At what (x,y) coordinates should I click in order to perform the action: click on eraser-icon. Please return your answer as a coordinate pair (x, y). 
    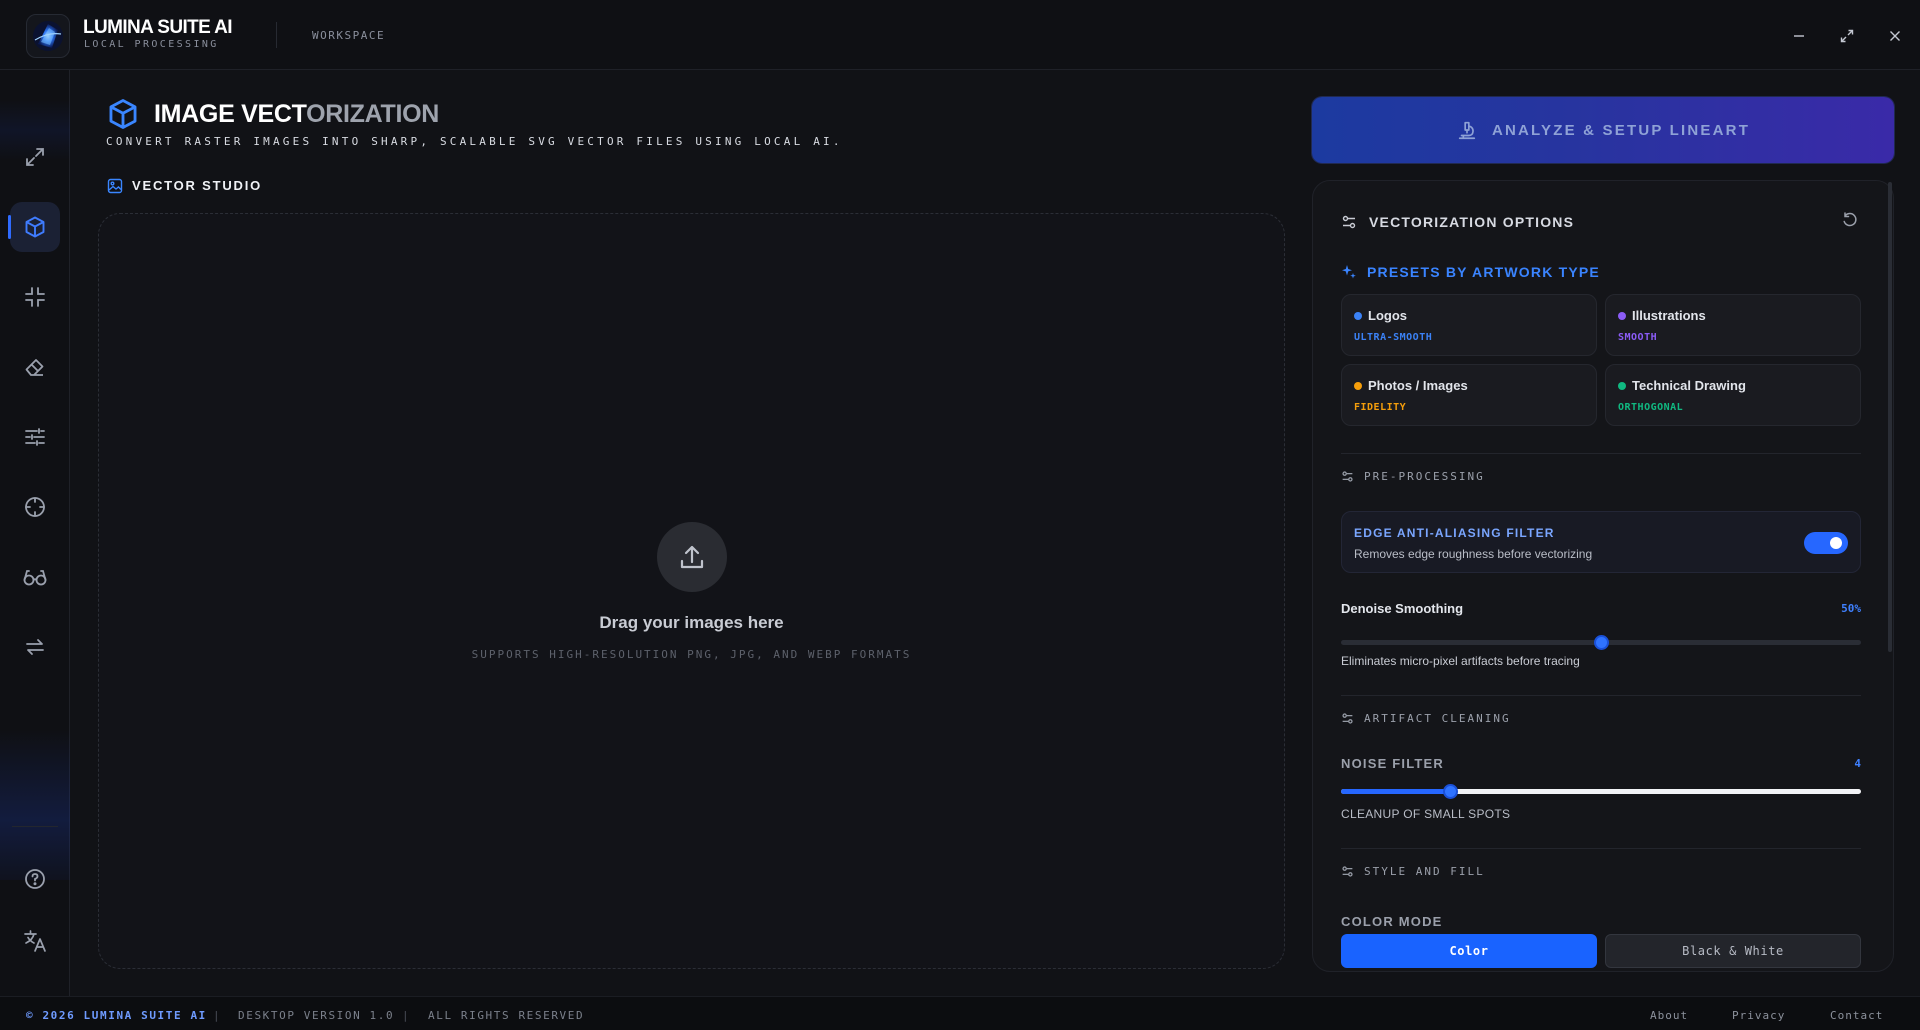
    Looking at the image, I should click on (34, 367).